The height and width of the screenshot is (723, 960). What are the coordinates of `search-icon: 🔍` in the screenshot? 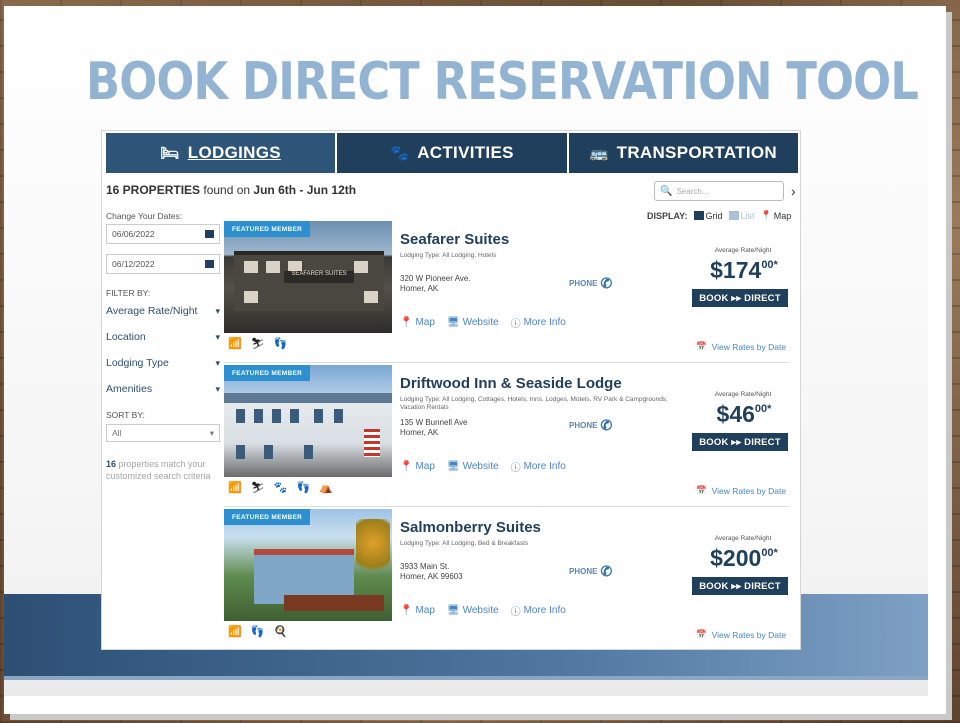 It's located at (666, 191).